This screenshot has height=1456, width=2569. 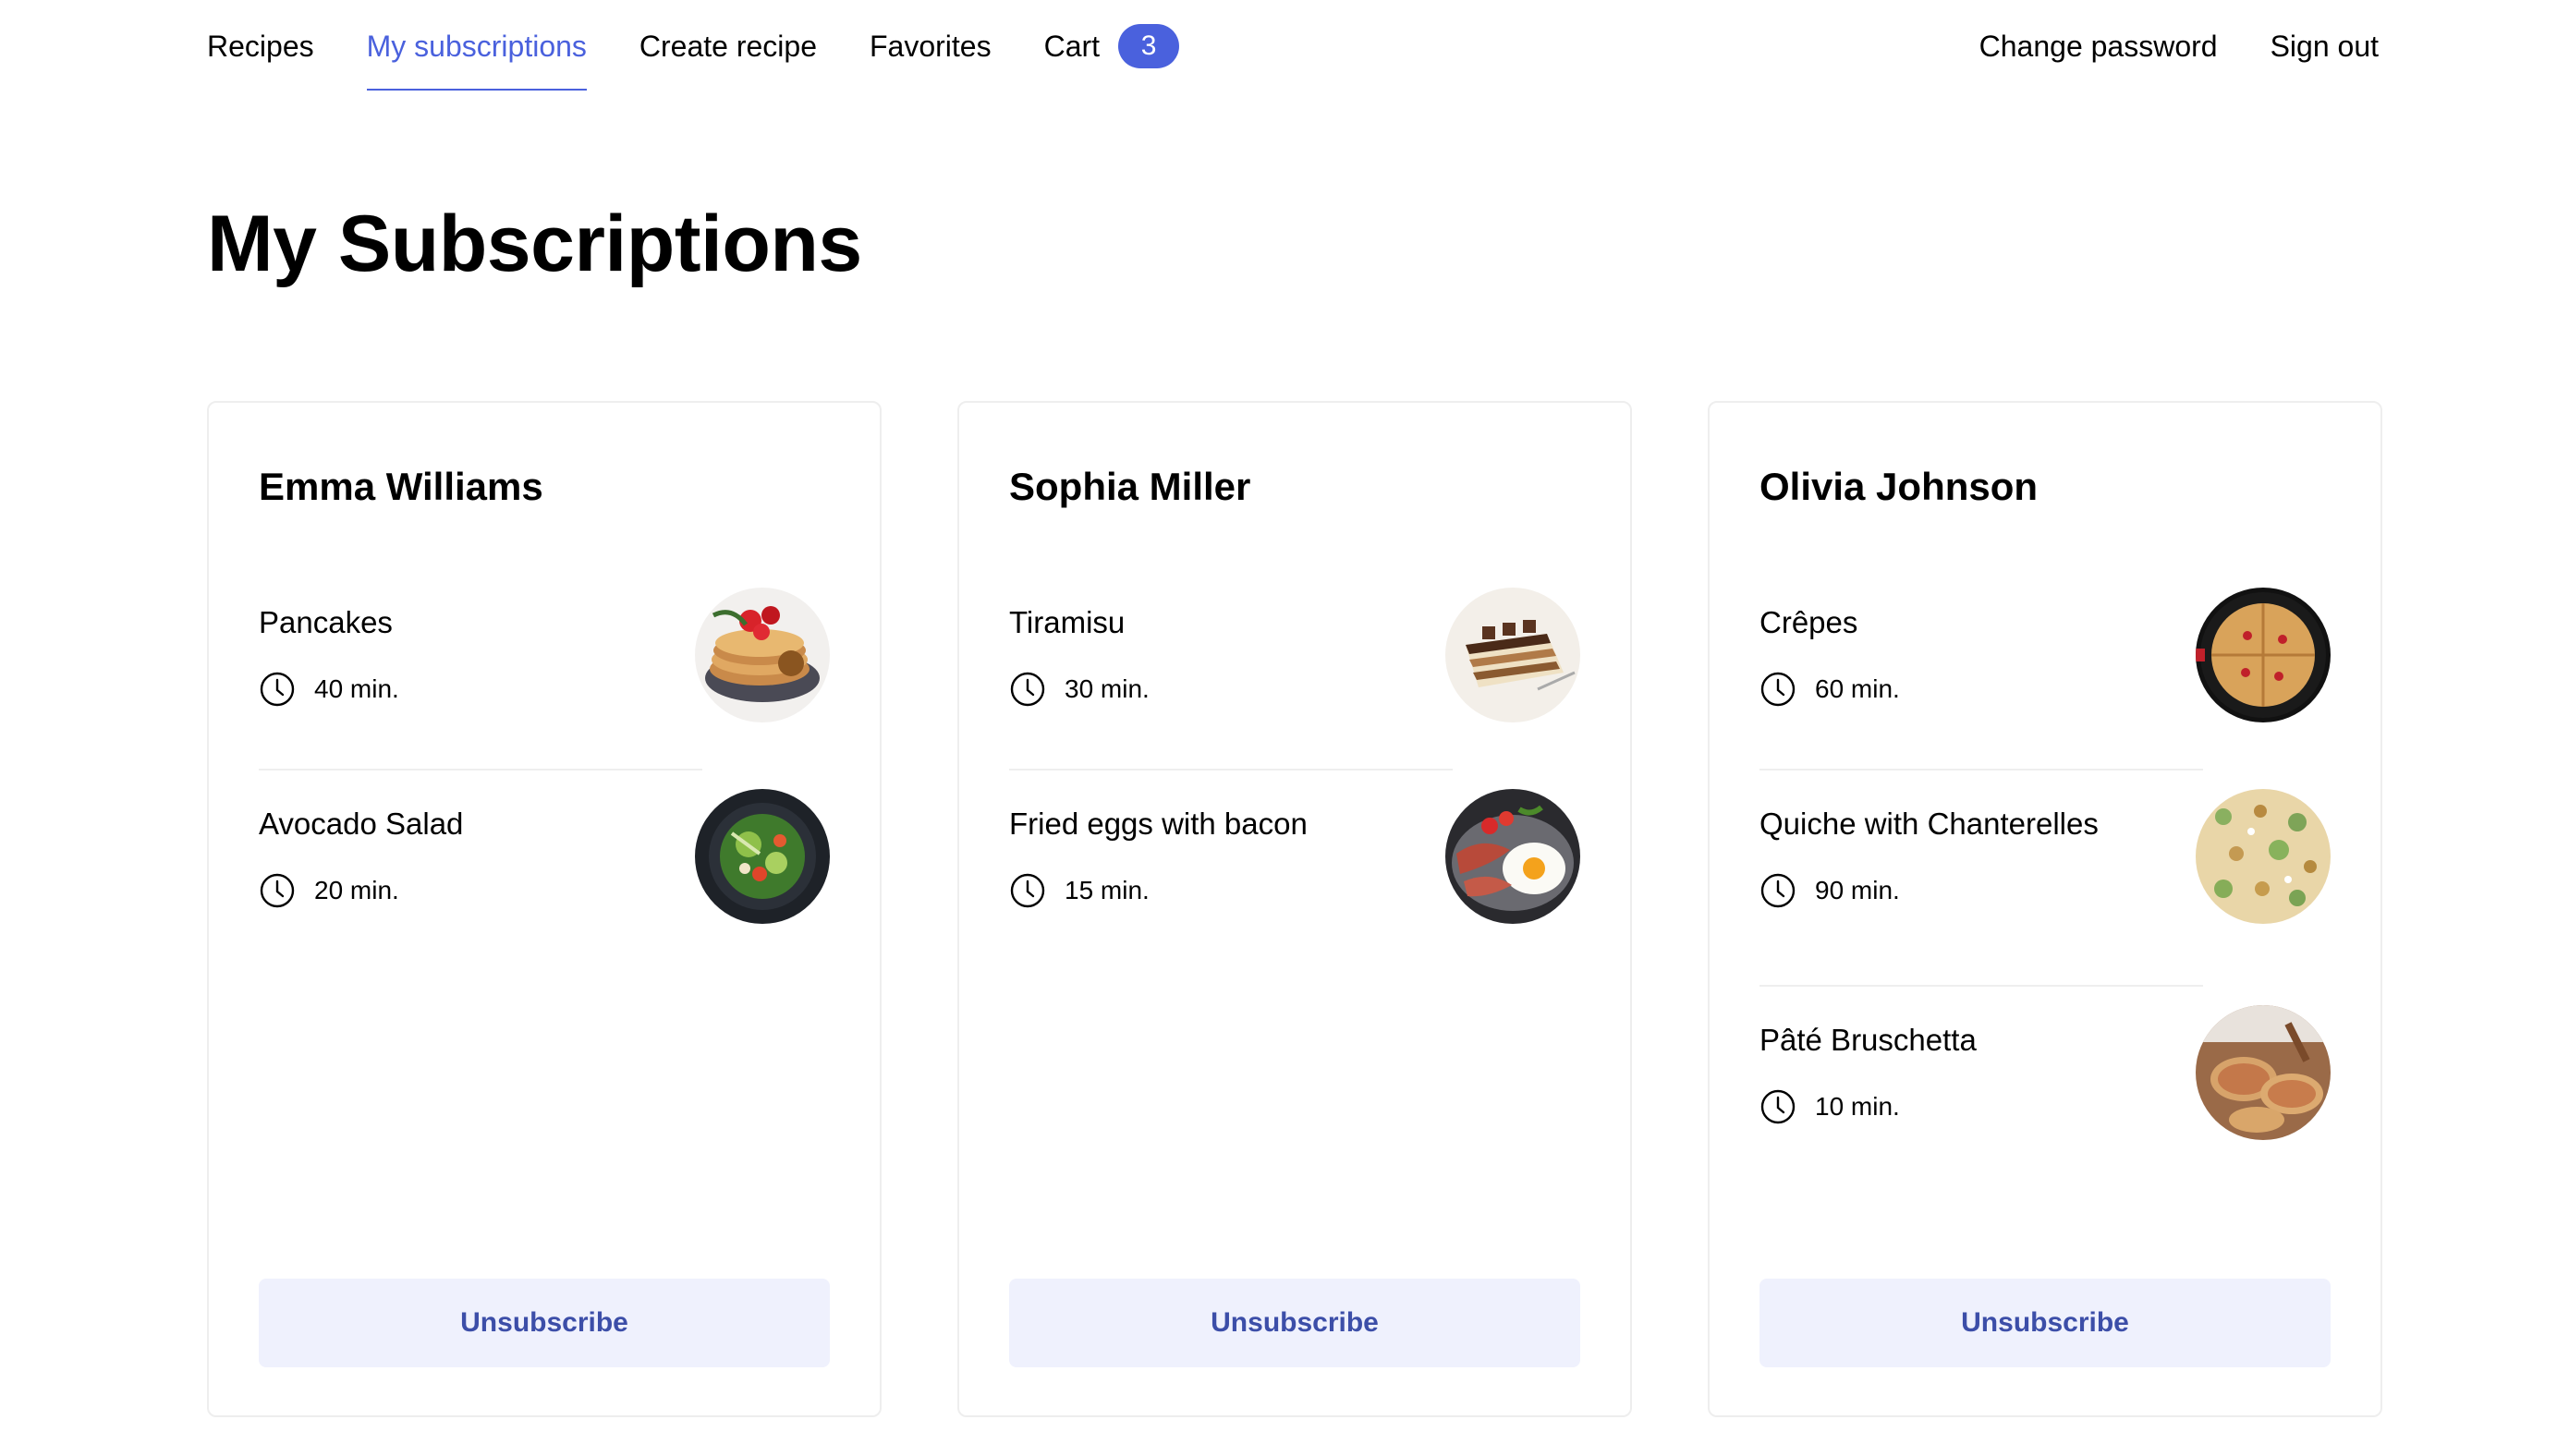 What do you see at coordinates (728, 46) in the screenshot?
I see `nav-create-recipe: Create recipe` at bounding box center [728, 46].